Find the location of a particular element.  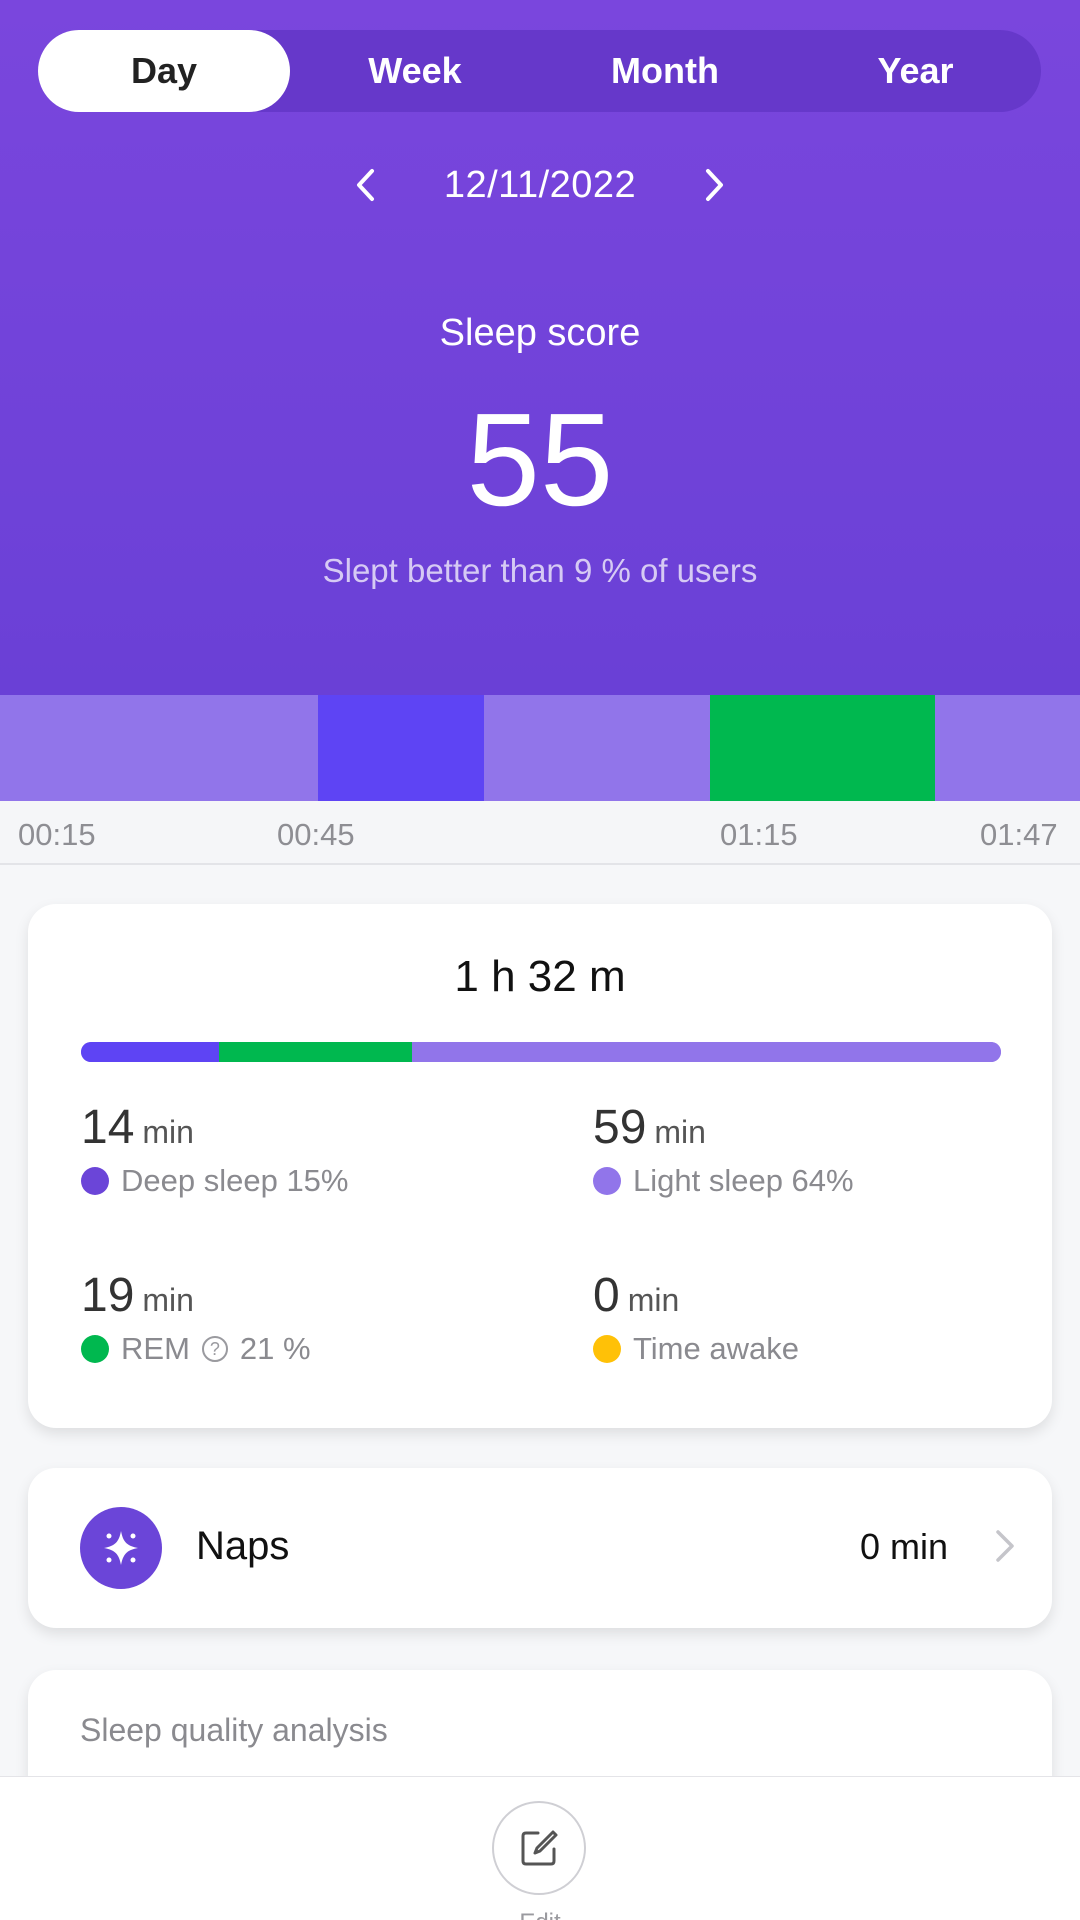

time-tick: 00:45 is located at coordinates (316, 834).